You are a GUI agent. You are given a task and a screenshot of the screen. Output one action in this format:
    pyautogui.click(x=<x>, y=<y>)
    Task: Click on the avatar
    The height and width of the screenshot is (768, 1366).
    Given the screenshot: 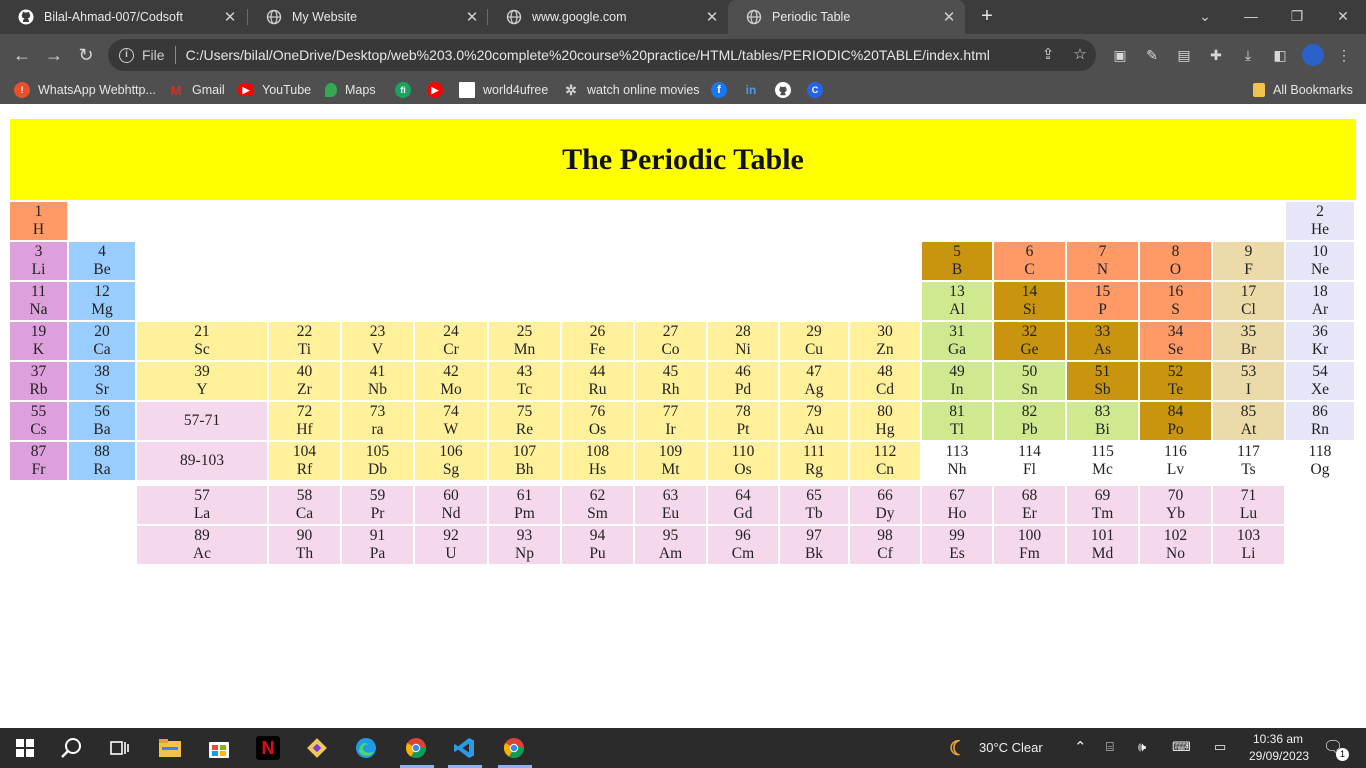 What is the action you would take?
    pyautogui.click(x=1313, y=55)
    